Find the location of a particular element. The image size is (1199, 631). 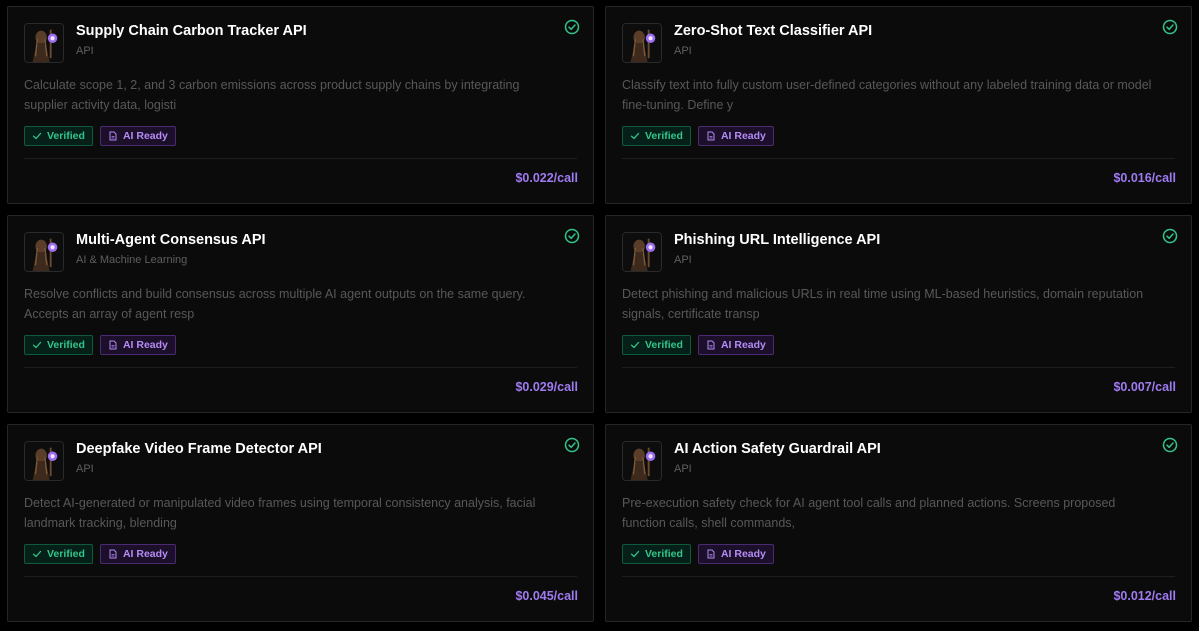

api-title: Zero-Shot Text Classifier API is located at coordinates (773, 31).